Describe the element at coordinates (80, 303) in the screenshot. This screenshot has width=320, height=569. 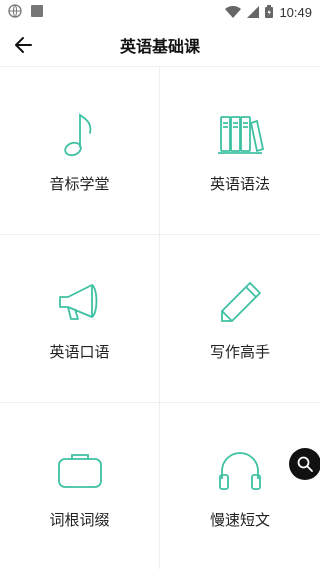
I see `megaphone-icon` at that location.